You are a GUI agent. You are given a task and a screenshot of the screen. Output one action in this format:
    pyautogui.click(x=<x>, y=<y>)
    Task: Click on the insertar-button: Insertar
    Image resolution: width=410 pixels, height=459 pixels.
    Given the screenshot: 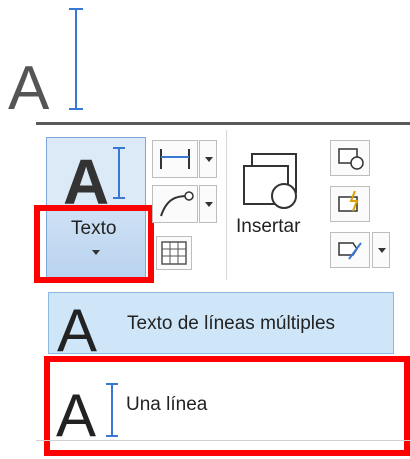 What is the action you would take?
    pyautogui.click(x=276, y=201)
    